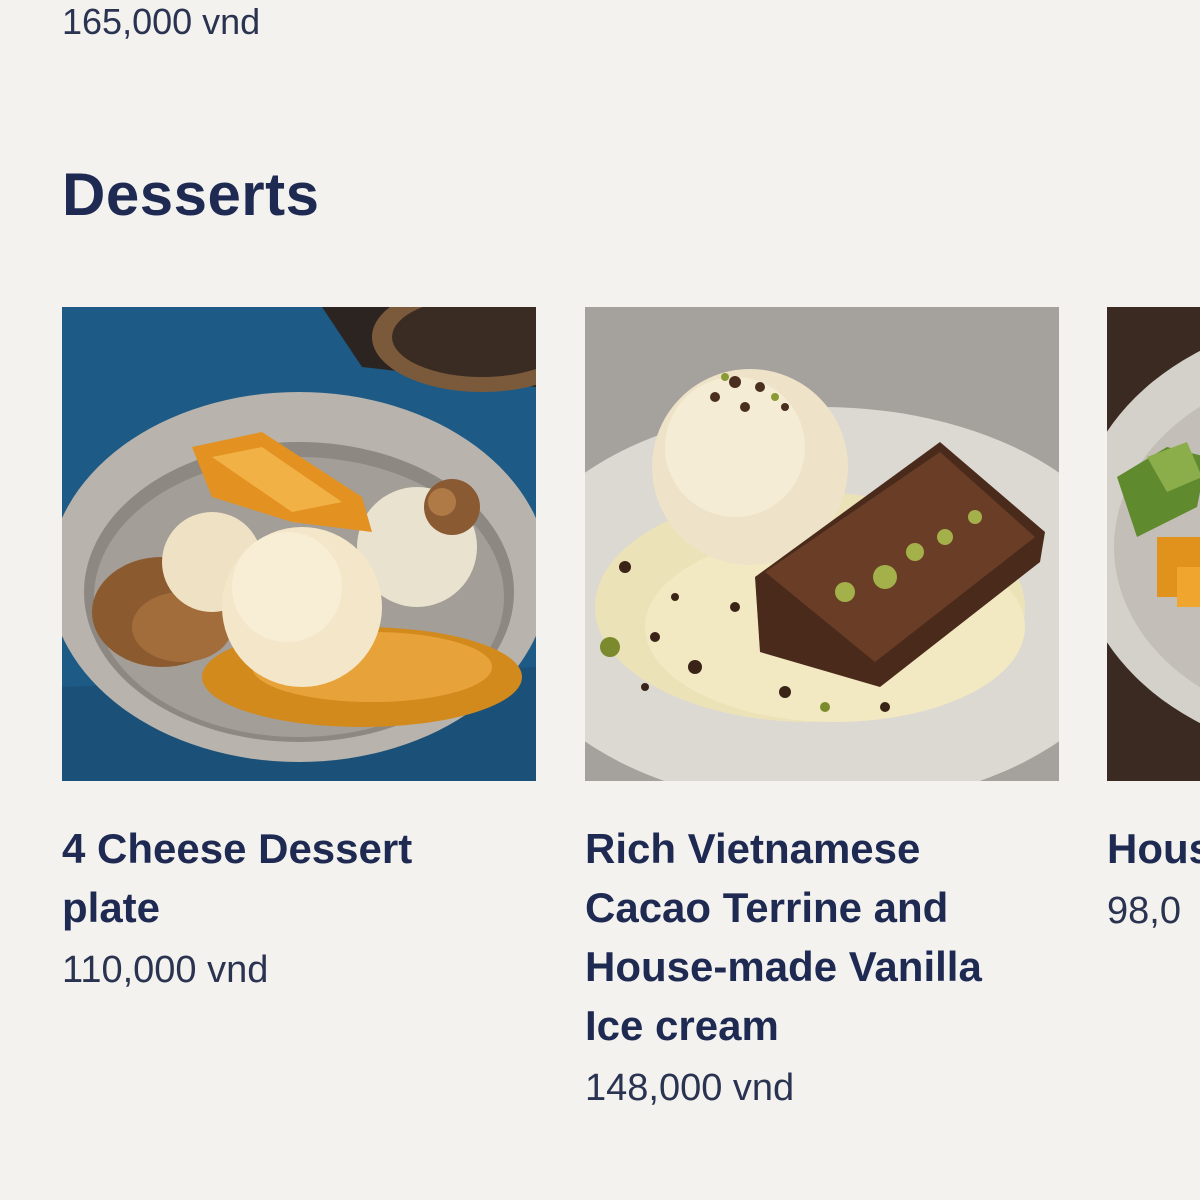 Image resolution: width=1200 pixels, height=1200 pixels. Describe the element at coordinates (282, 878) in the screenshot. I see `item-name: 4 Cheese Dessert plate` at that location.